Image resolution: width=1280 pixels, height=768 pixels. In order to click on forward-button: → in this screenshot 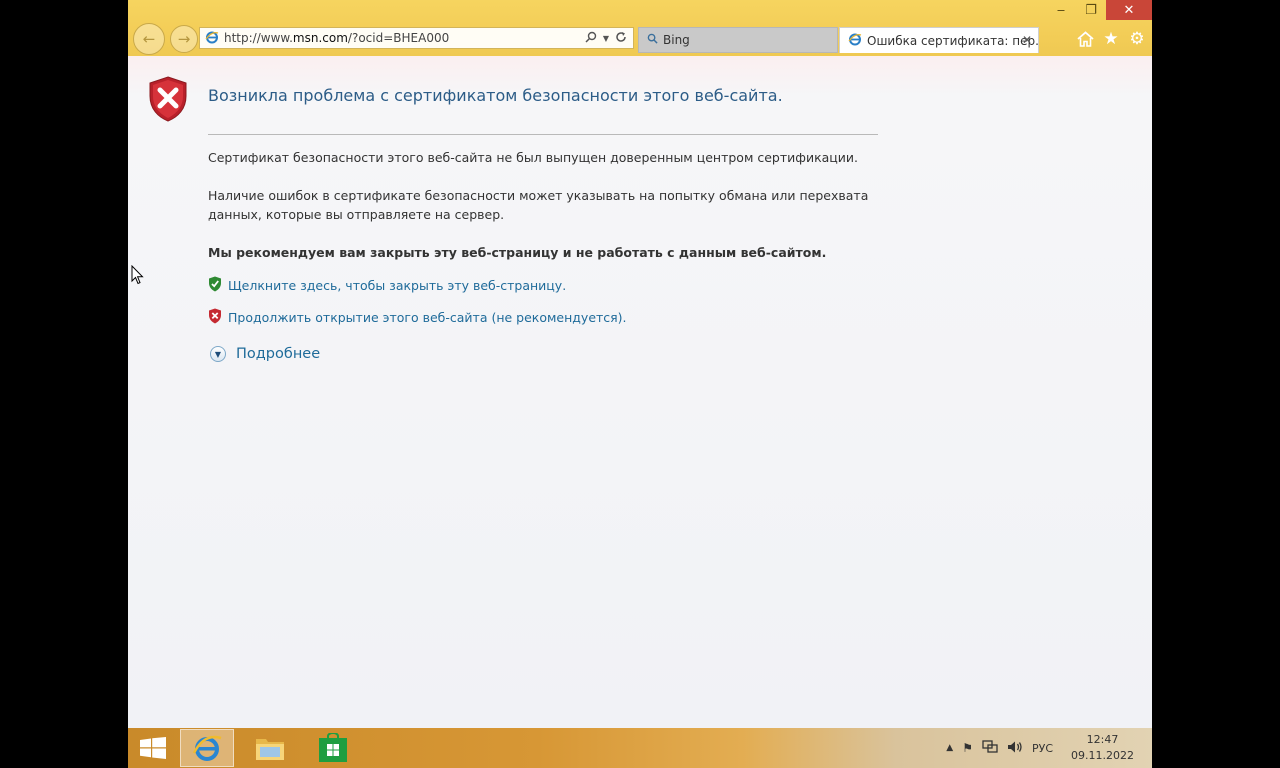, I will do `click(184, 39)`.